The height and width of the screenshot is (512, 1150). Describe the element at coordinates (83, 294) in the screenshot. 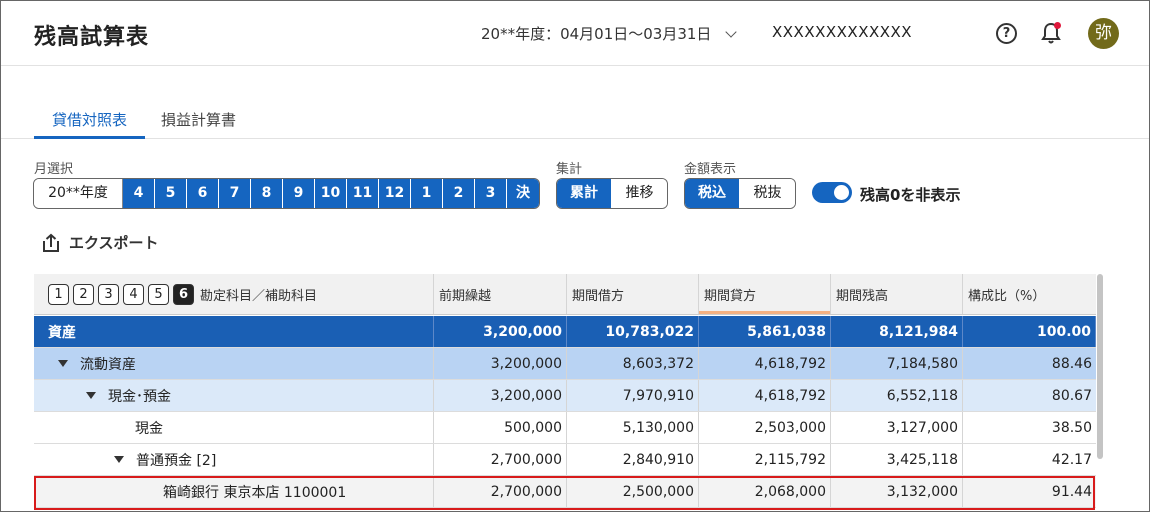

I see `level-2-button: 2` at that location.